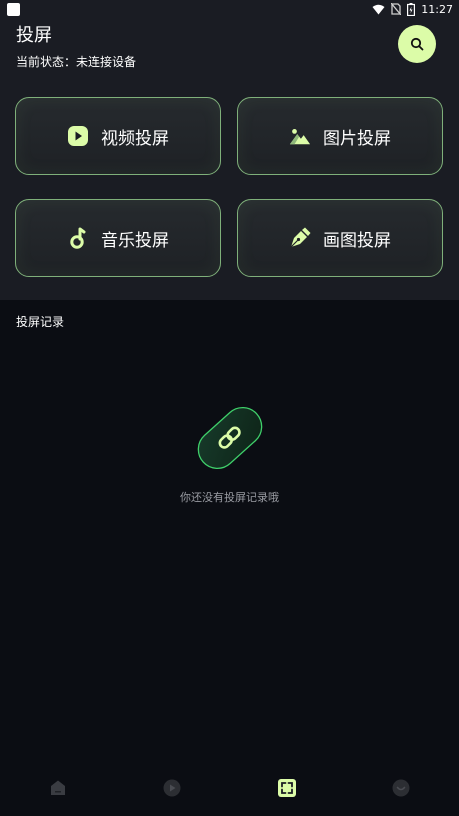 The height and width of the screenshot is (816, 459). Describe the element at coordinates (396, 9) in the screenshot. I see `no-sim-icon` at that location.